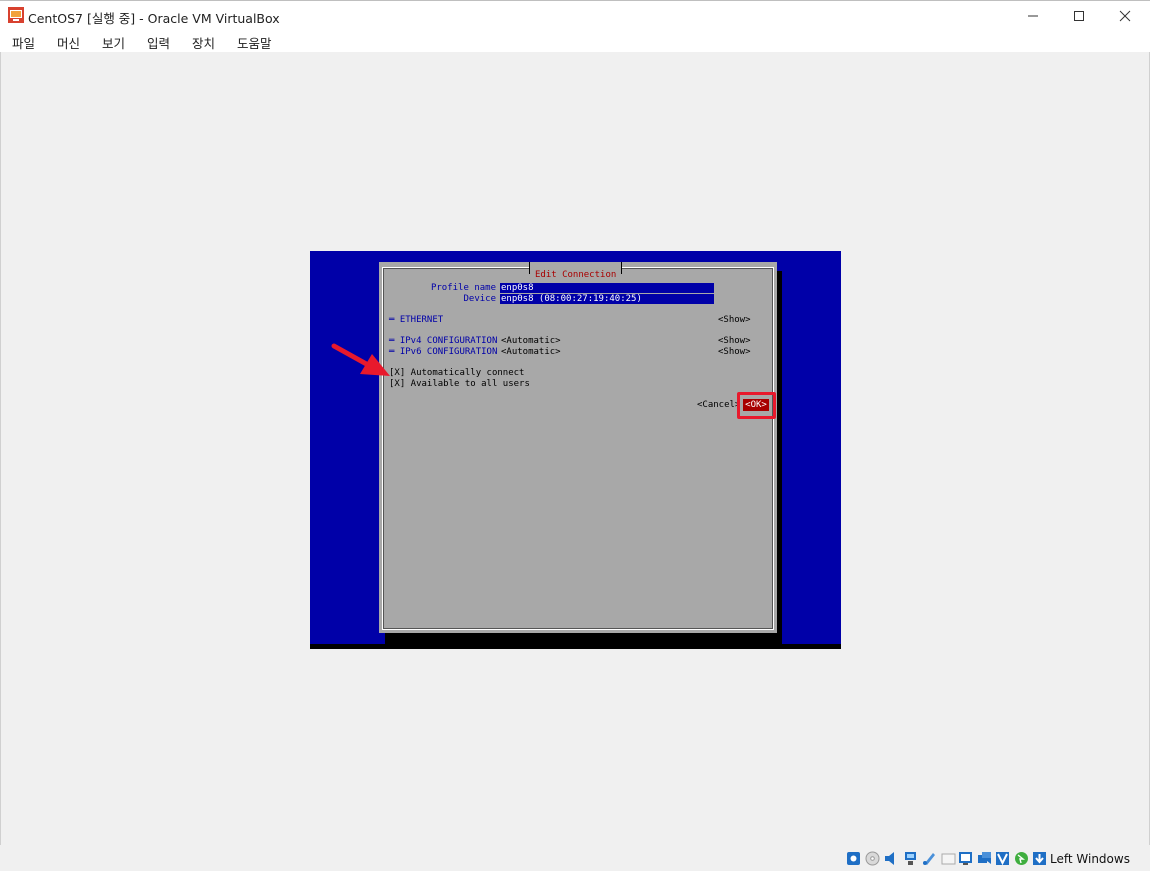 The height and width of the screenshot is (871, 1150). I want to click on display-icon, so click(965, 858).